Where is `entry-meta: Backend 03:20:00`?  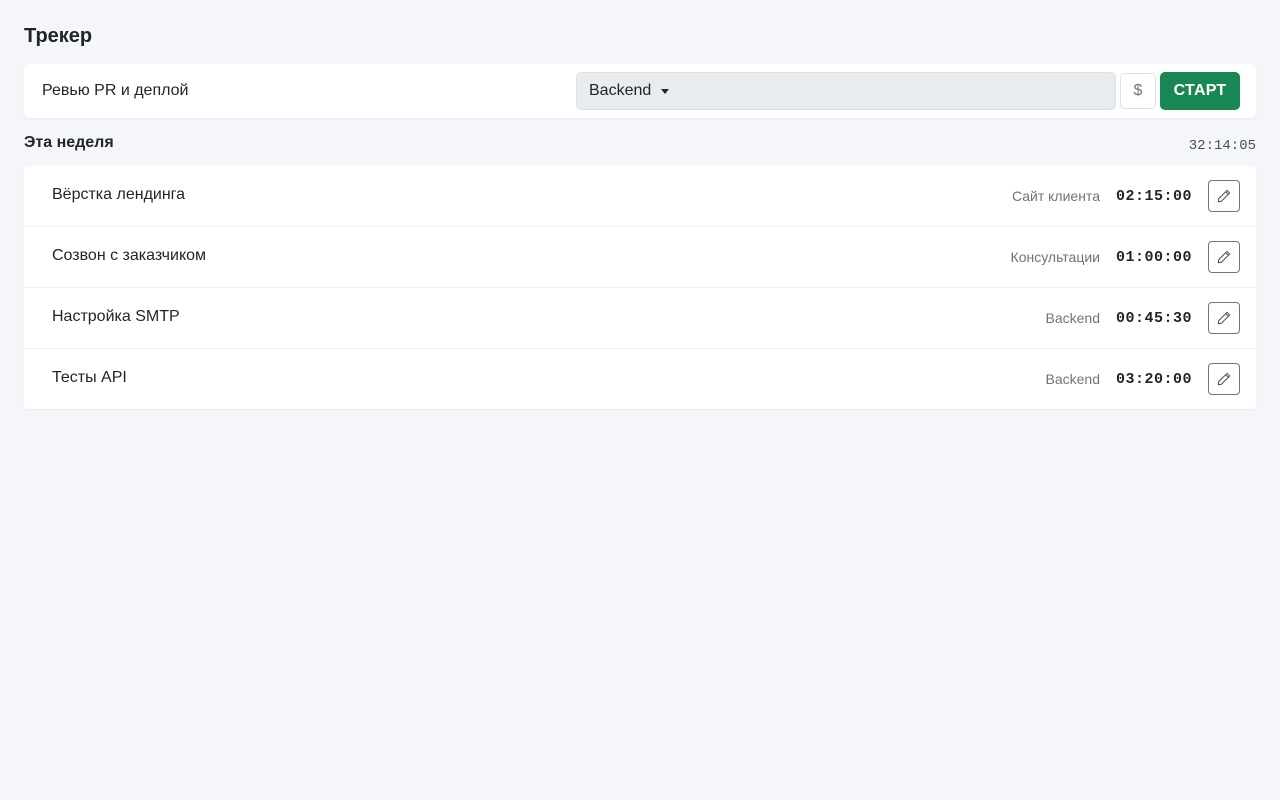 entry-meta: Backend 03:20:00 is located at coordinates (1142, 379).